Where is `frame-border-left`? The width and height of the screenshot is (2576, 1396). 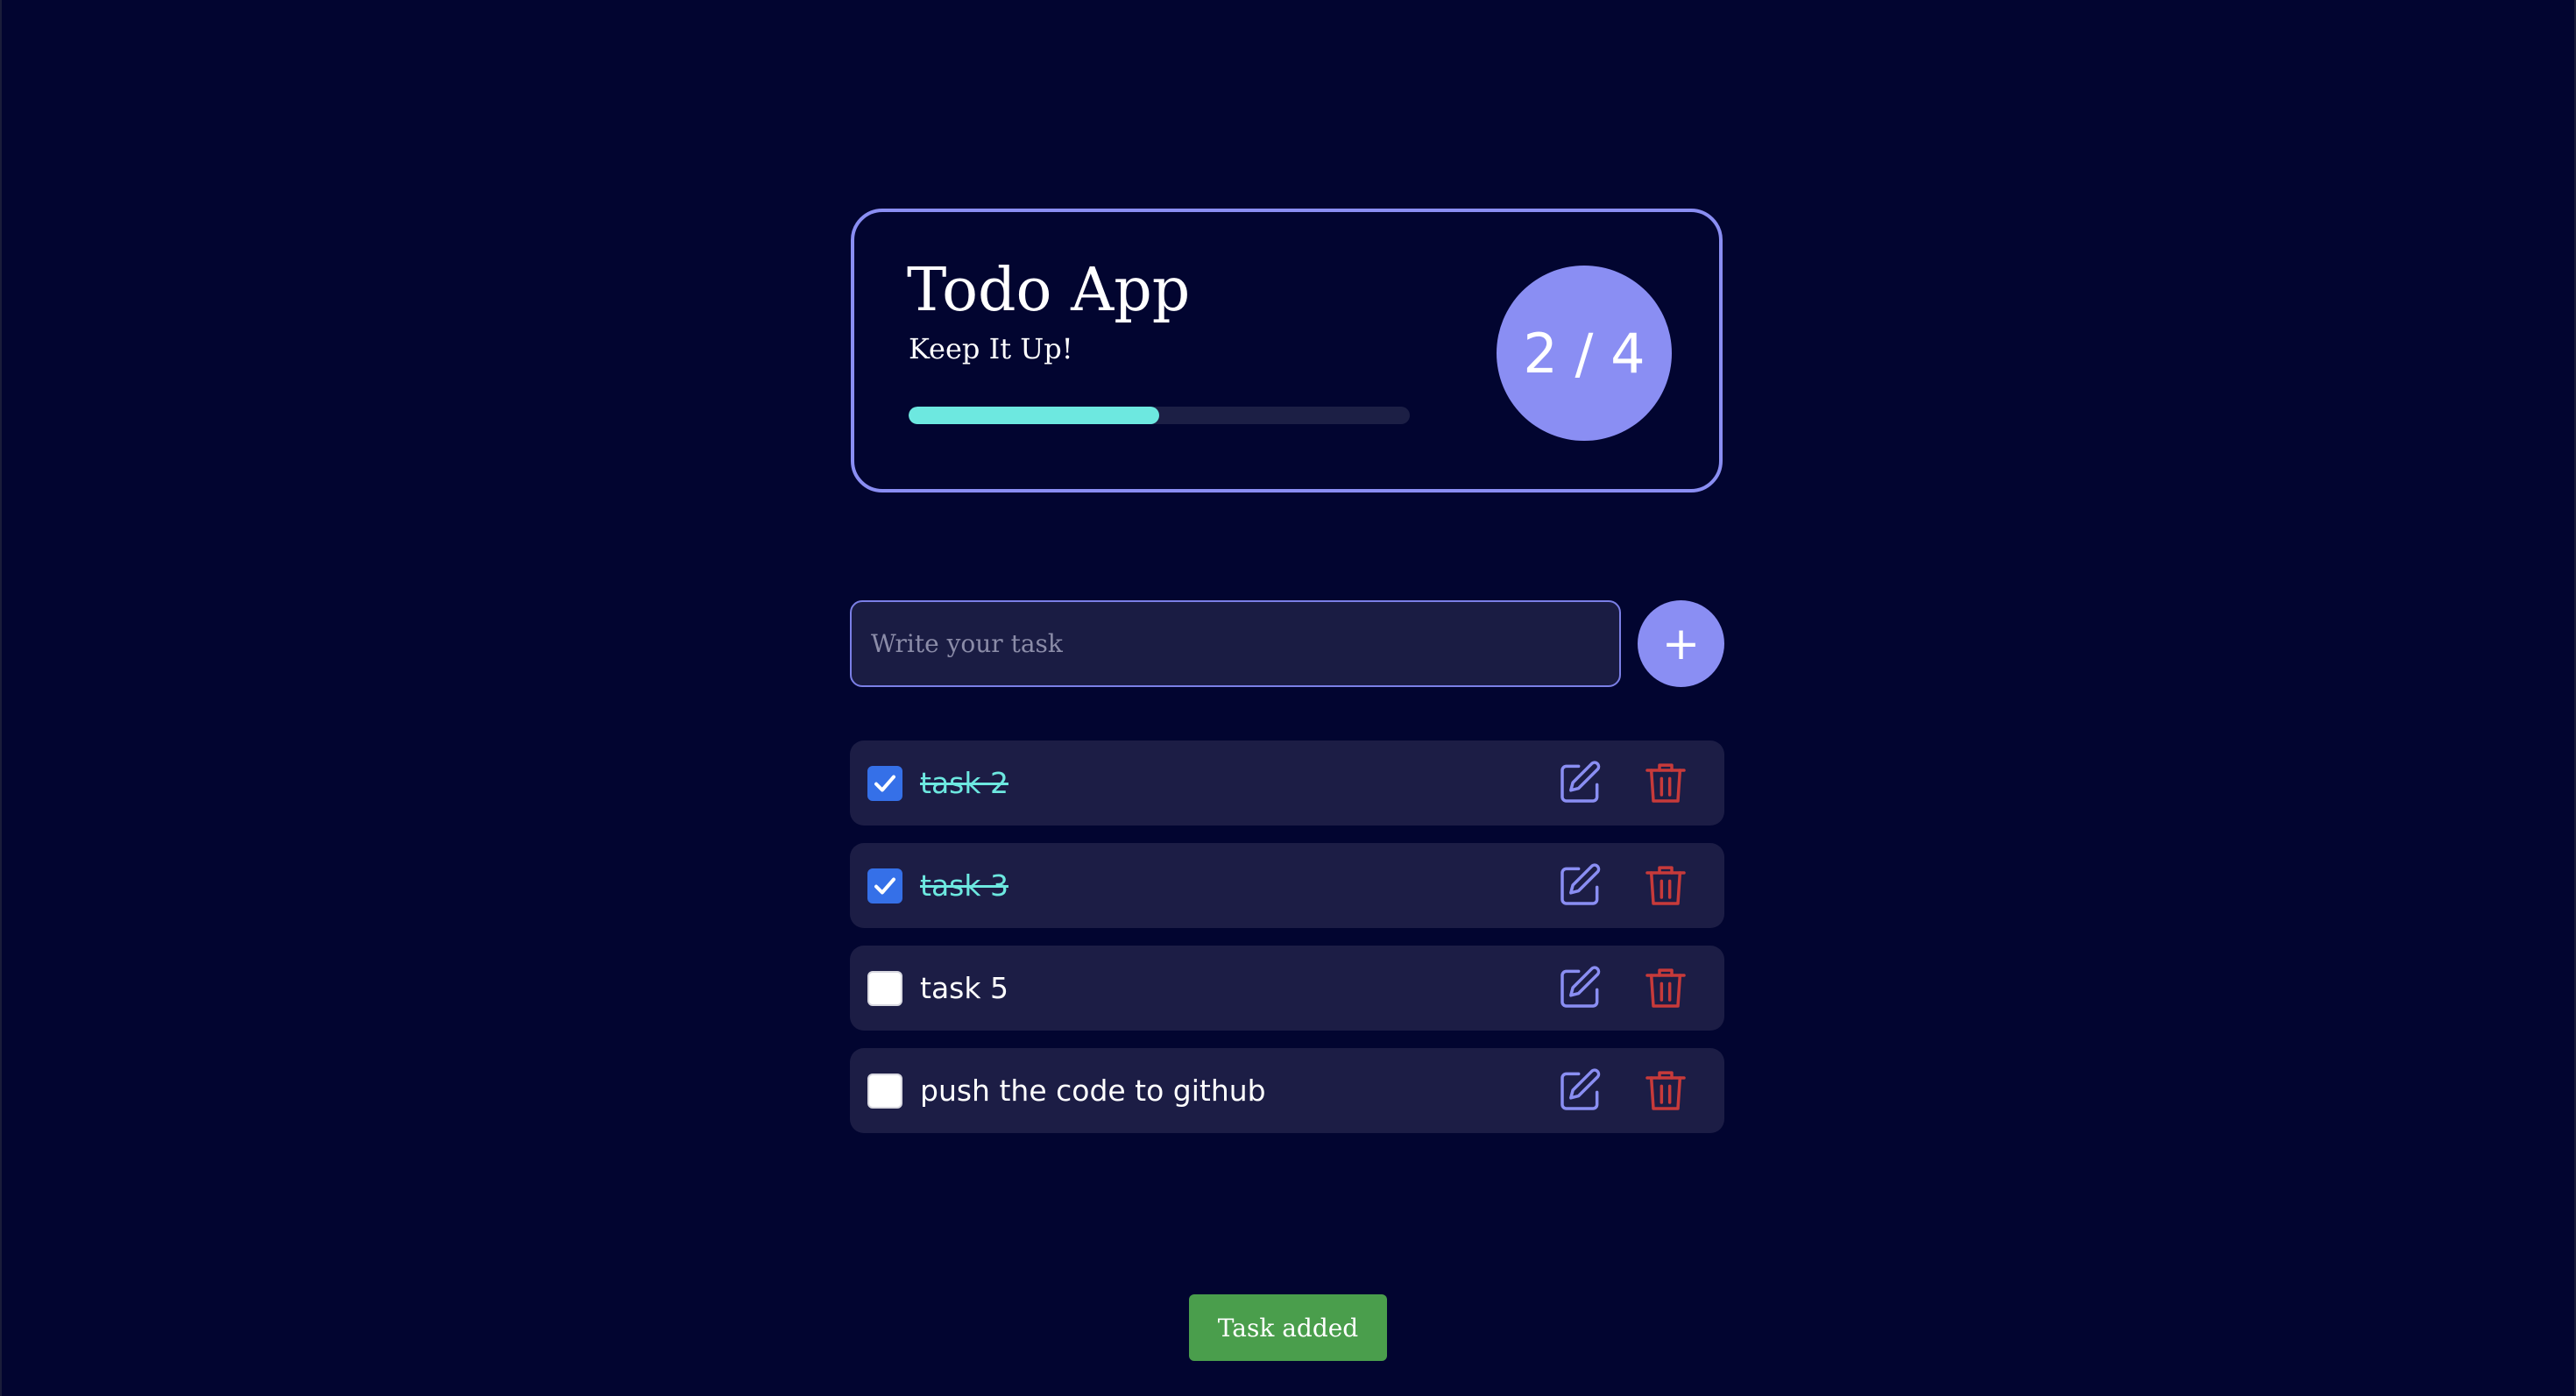
frame-border-left is located at coordinates (1, 698).